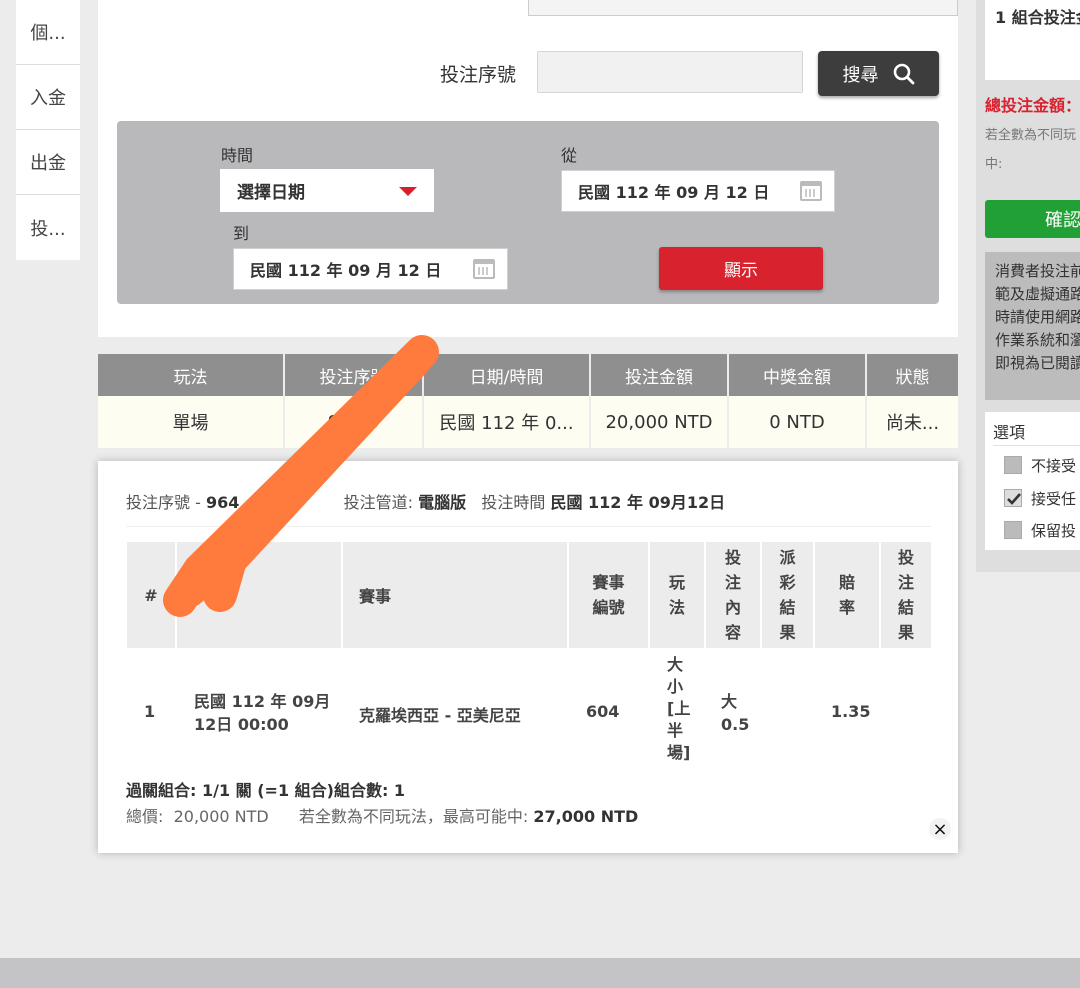  I want to click on detail-col-event-no: 賽事編號, so click(608, 595).